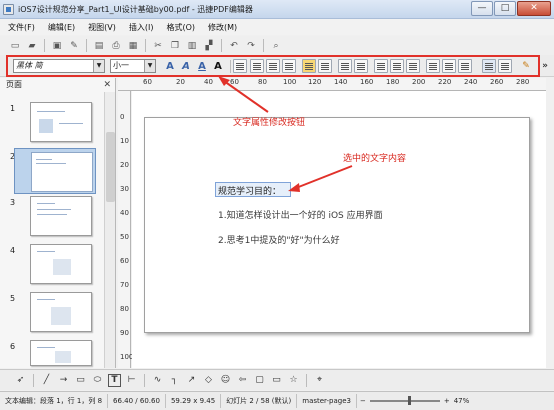  What do you see at coordinates (157, 380) in the screenshot?
I see `curve-icon: ∿` at bounding box center [157, 380].